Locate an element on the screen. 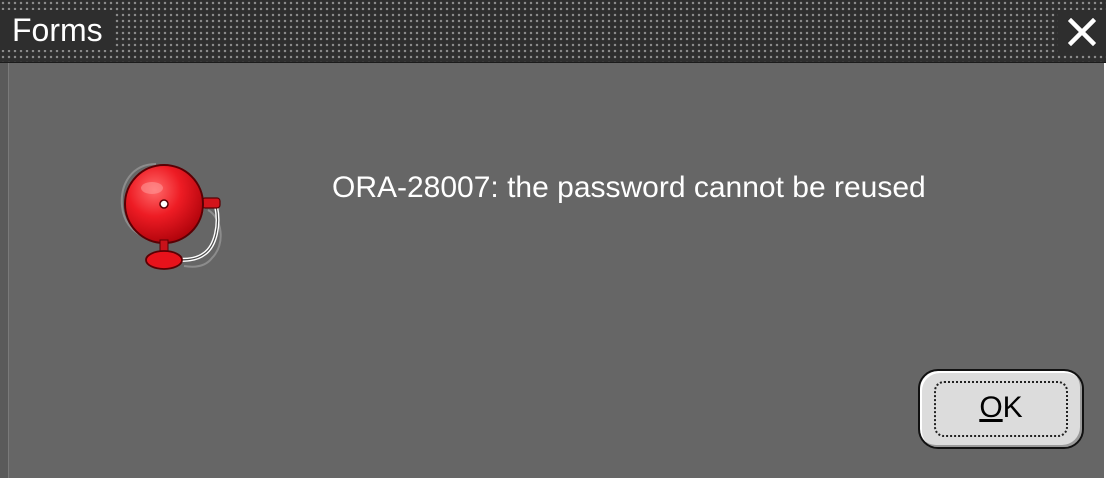 Image resolution: width=1108 pixels, height=478 pixels. window-left-border is located at coordinates (4, 270).